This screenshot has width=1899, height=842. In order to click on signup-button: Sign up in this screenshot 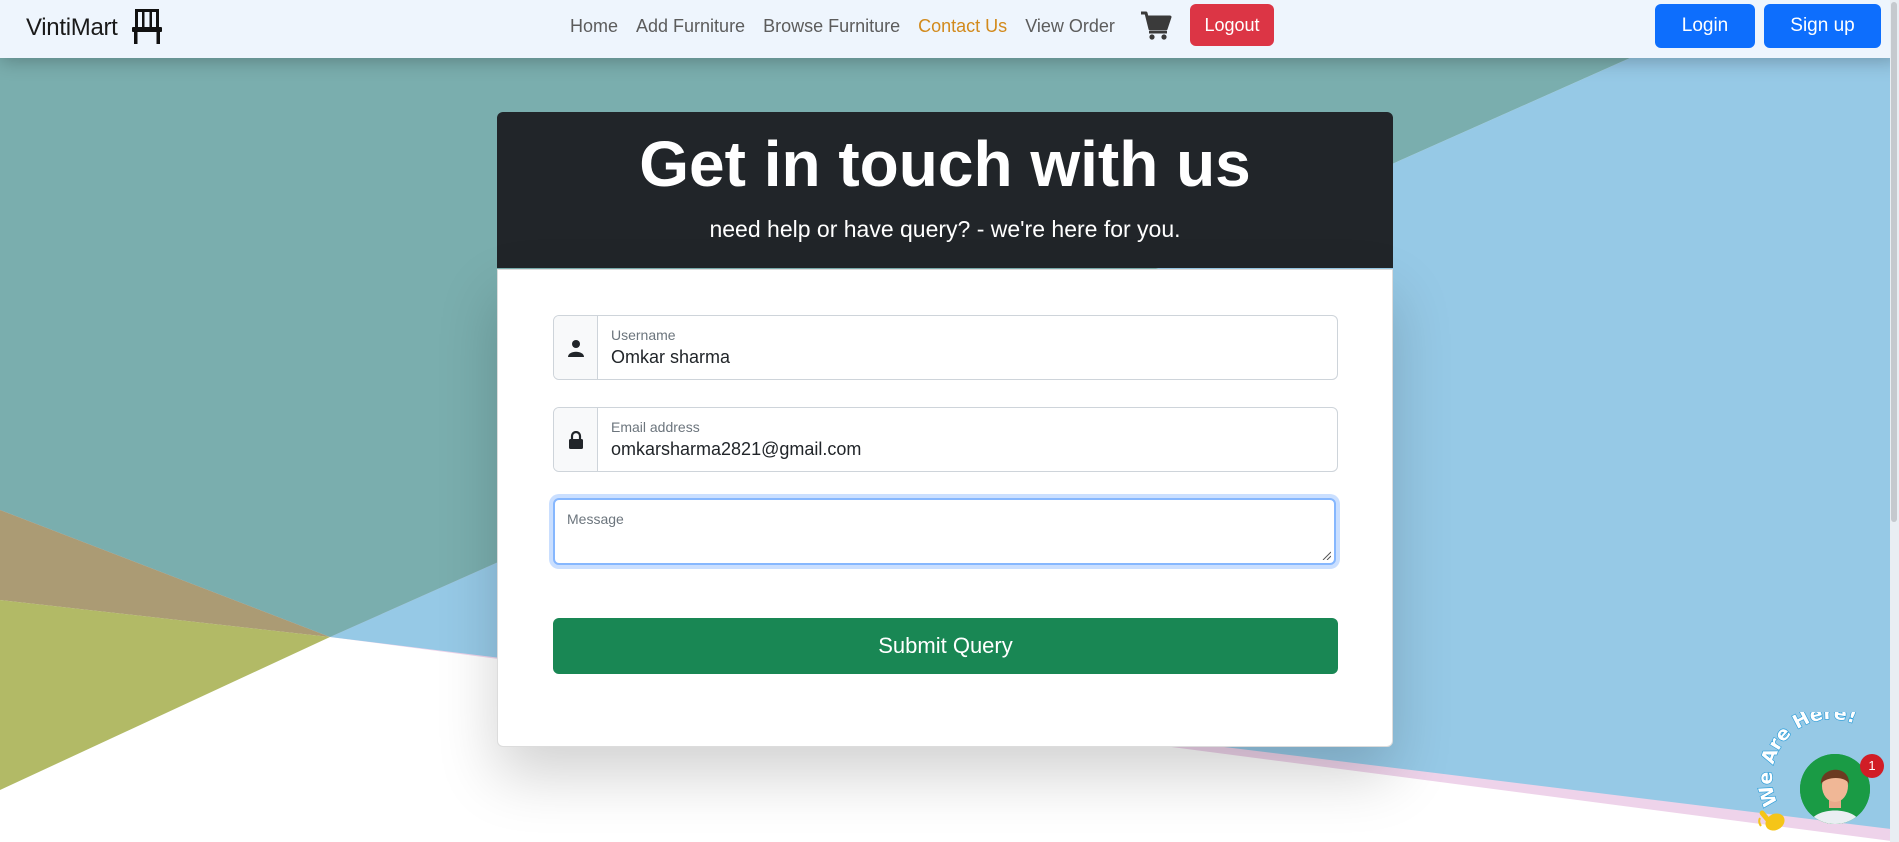, I will do `click(1822, 26)`.